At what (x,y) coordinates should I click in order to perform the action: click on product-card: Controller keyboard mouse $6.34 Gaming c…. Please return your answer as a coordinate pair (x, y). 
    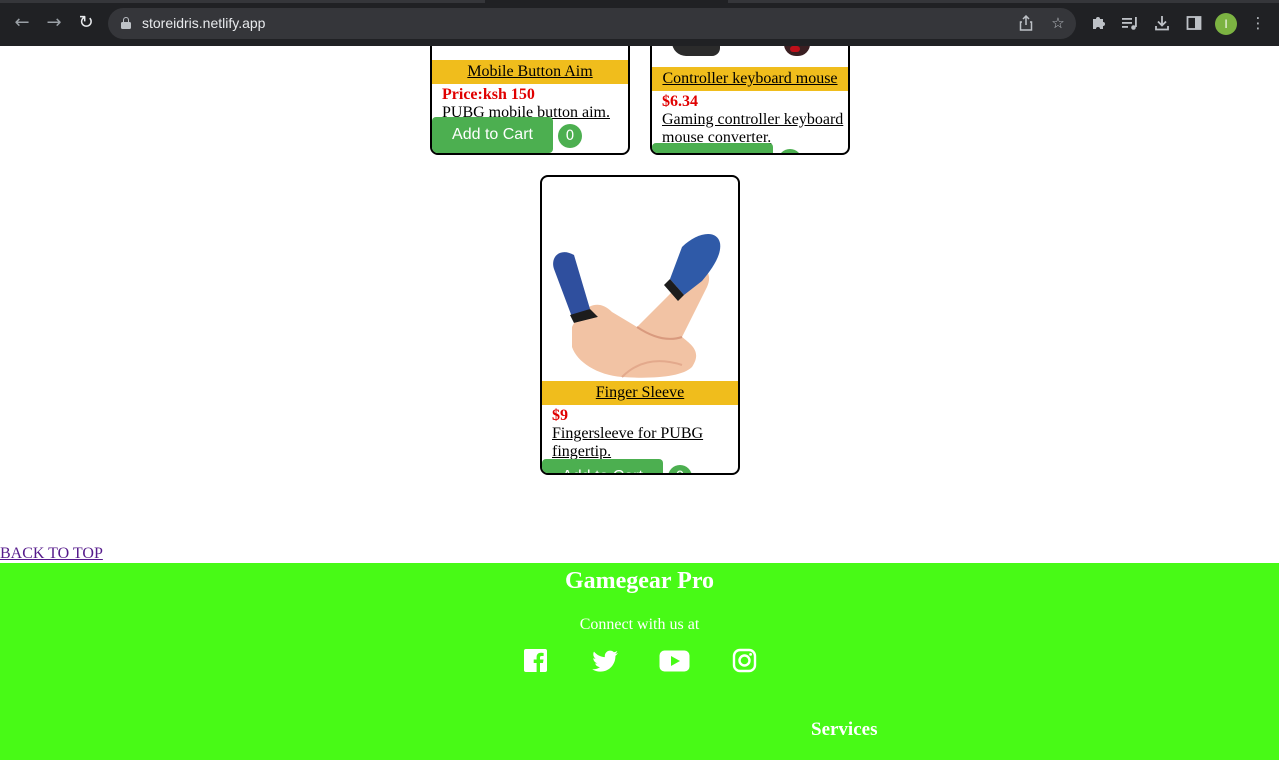
    Looking at the image, I should click on (750, 100).